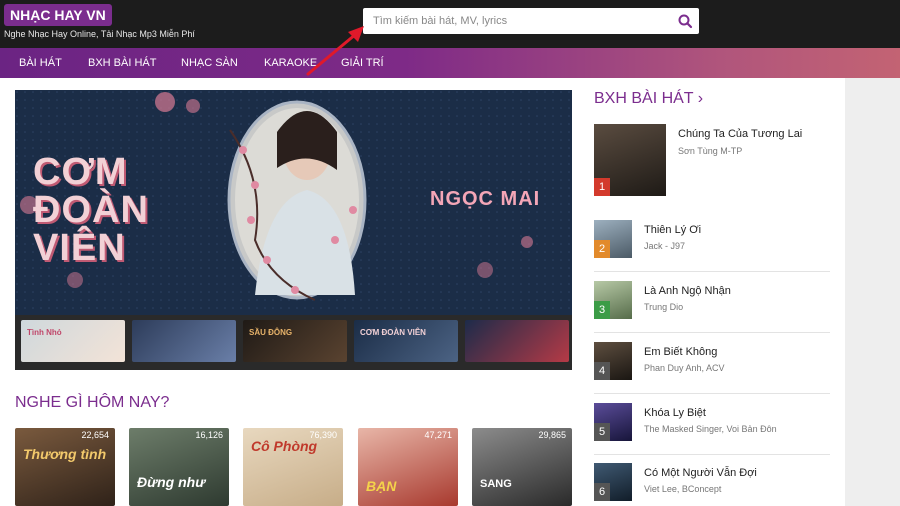 The image size is (900, 506). What do you see at coordinates (406, 341) in the screenshot?
I see `banner-thumb-4: CƠM ĐOÀN VIÊN` at bounding box center [406, 341].